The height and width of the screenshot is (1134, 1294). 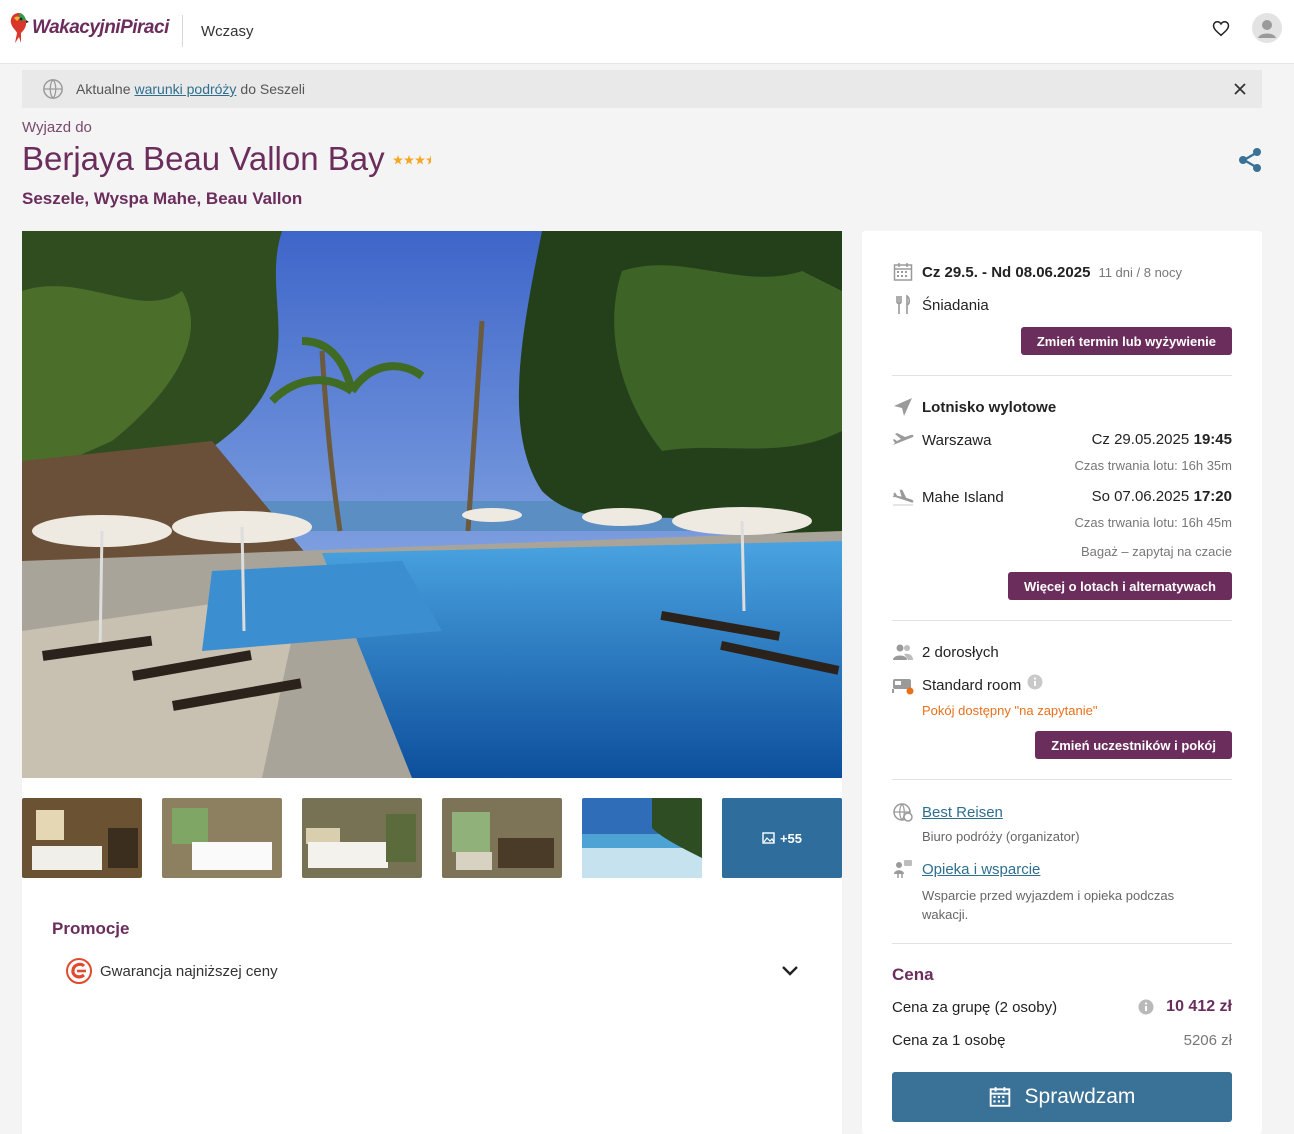 What do you see at coordinates (1006, 272) in the screenshot?
I see `trip-dates: Cz 29.5. - Nd 08.06.2025` at bounding box center [1006, 272].